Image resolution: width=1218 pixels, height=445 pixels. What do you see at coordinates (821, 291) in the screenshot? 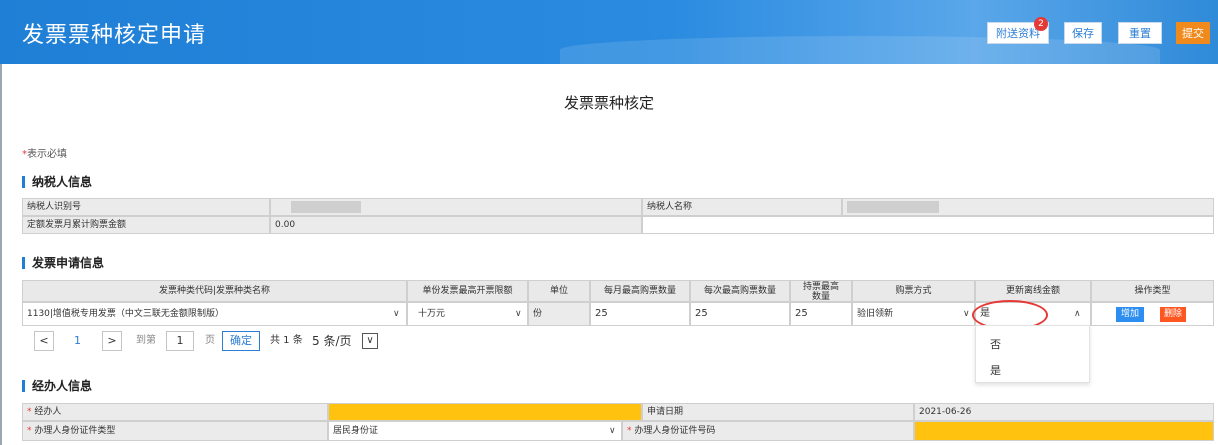
I see `col-header-hold-max: 持票最高数量` at bounding box center [821, 291].